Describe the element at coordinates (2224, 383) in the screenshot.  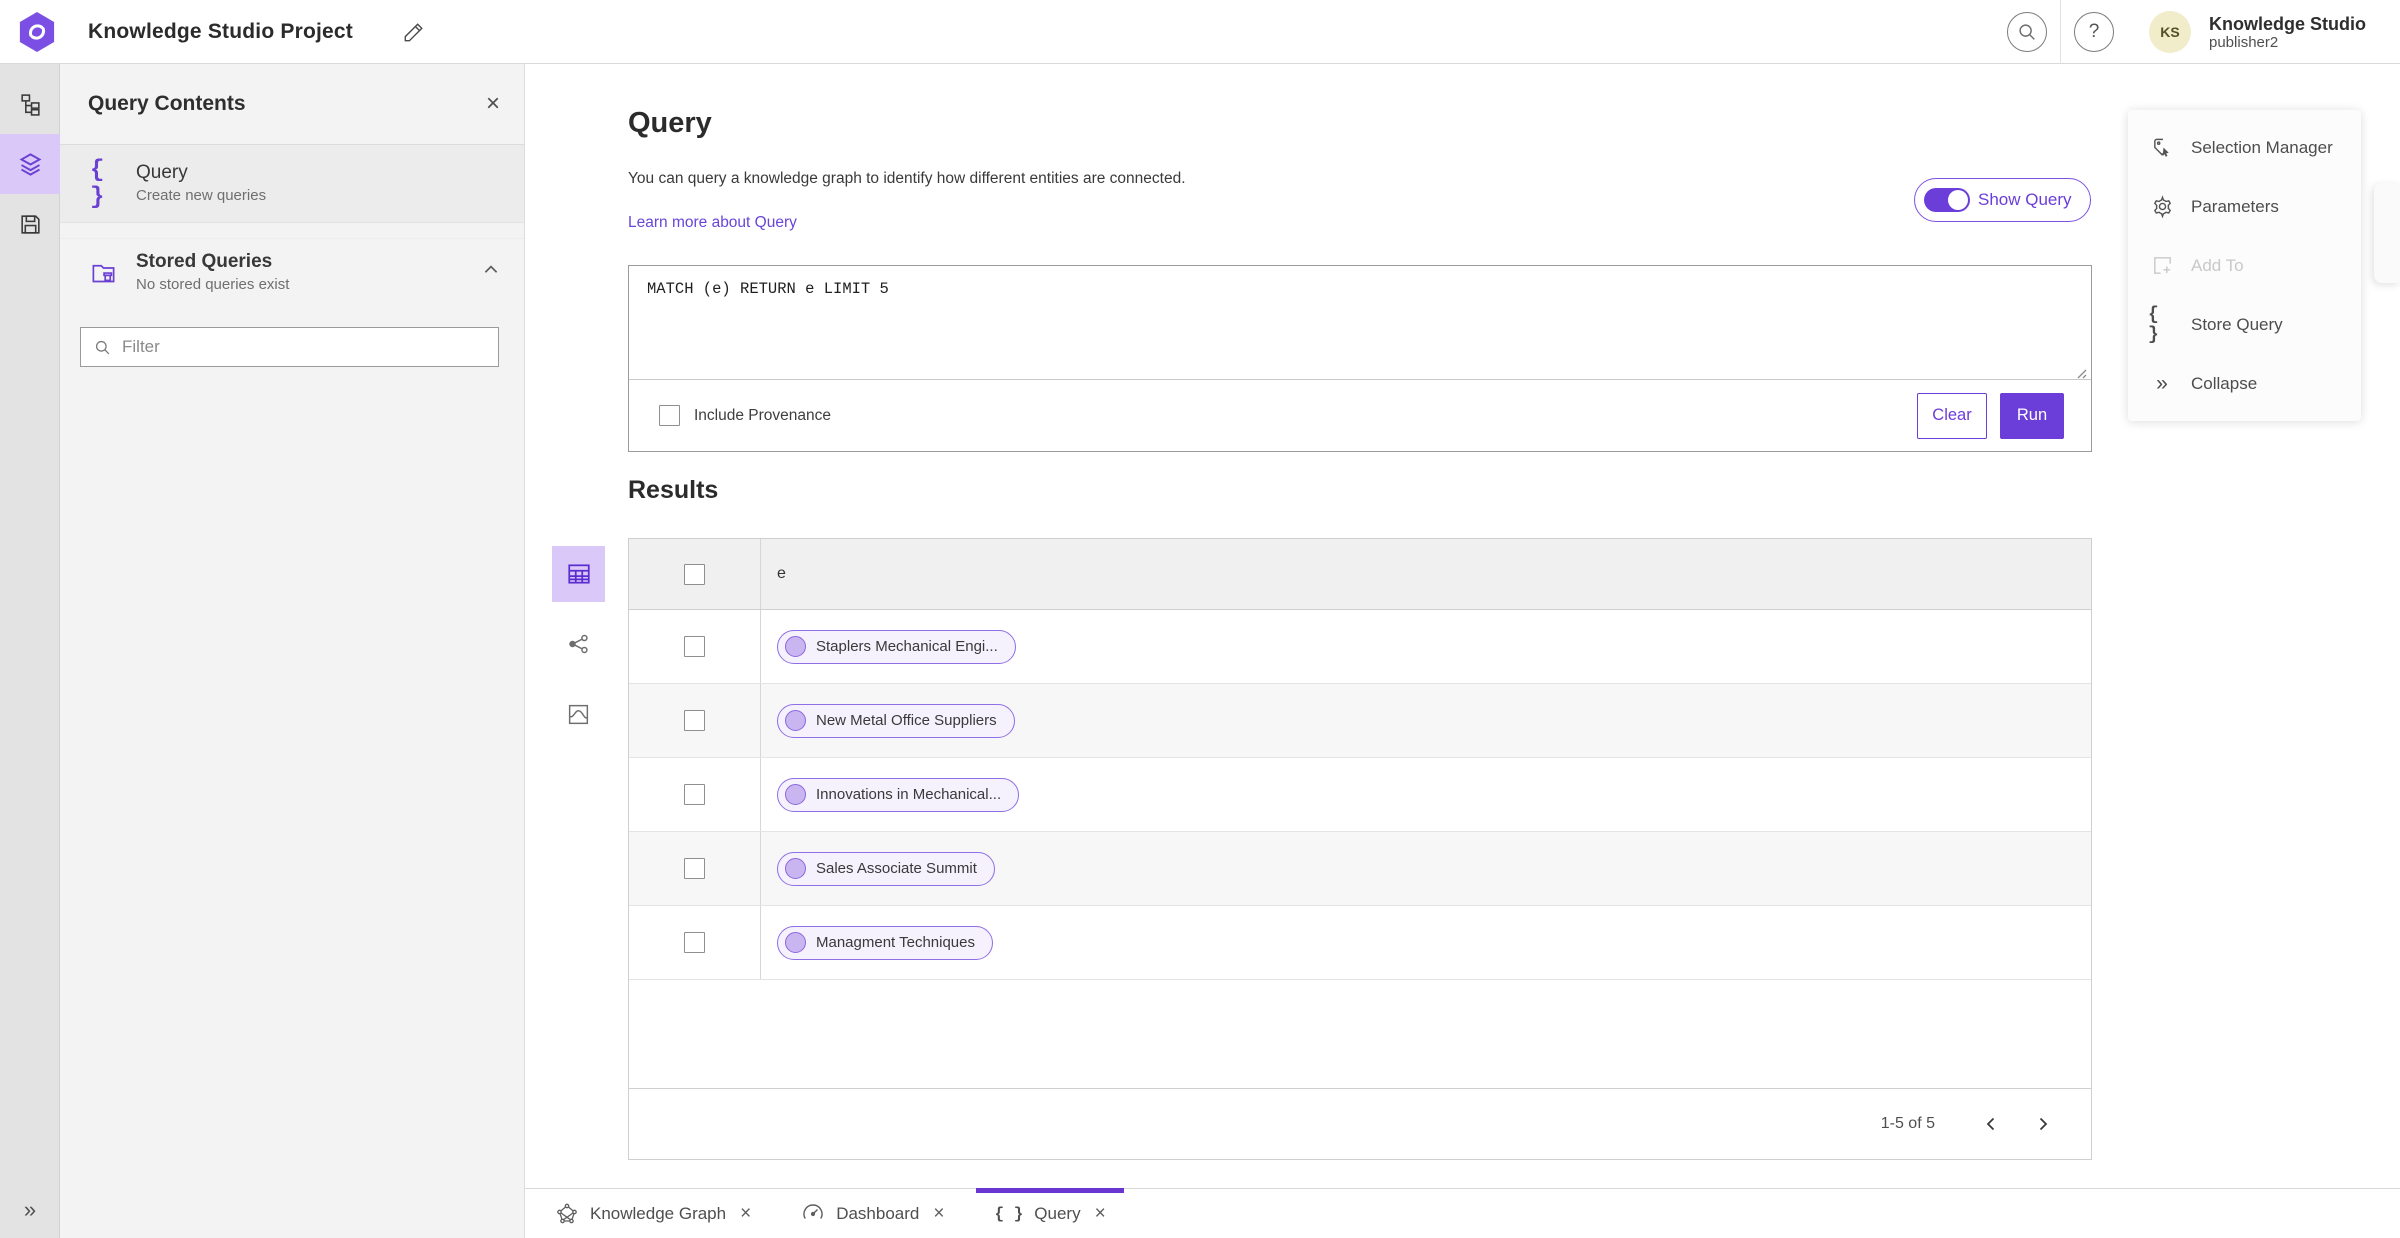
I see `menu-label: Collapse` at that location.